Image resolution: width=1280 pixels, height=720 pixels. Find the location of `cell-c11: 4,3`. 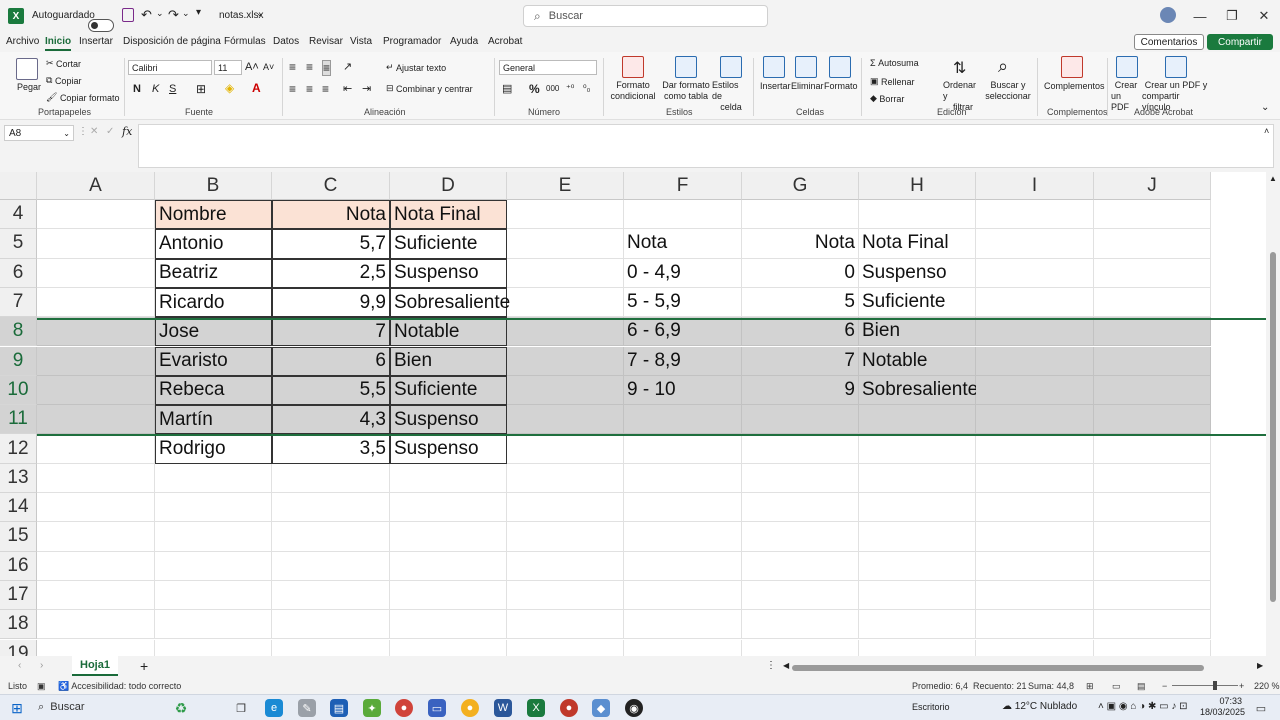

cell-c11: 4,3 is located at coordinates (331, 420).